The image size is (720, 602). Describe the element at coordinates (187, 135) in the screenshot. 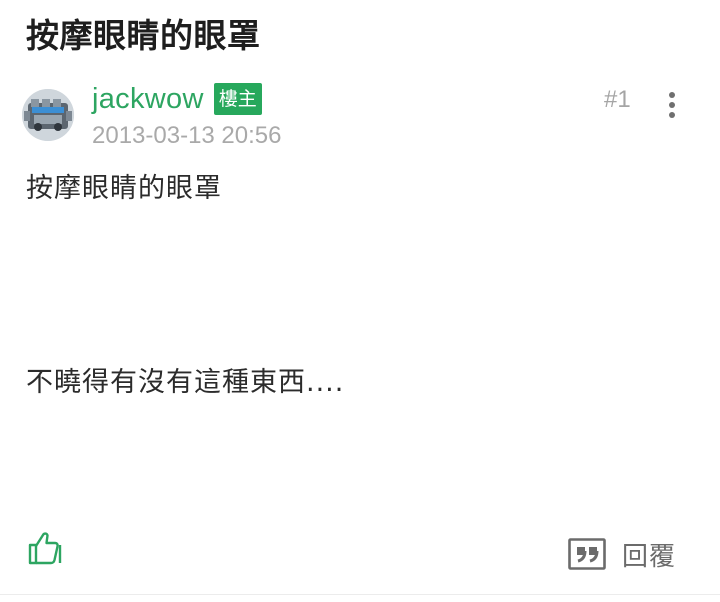

I see `post-timestamp: 2013-03-13 20:56` at that location.